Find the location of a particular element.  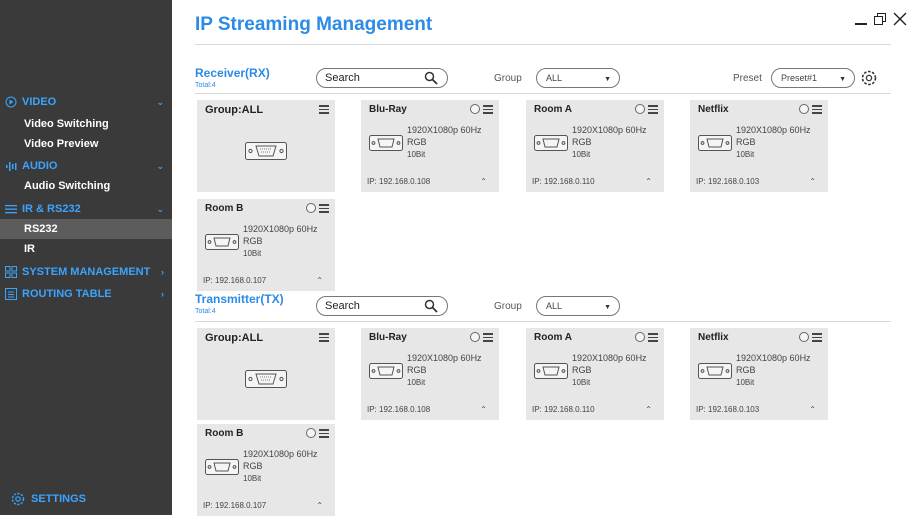

group-card-label: Group:ALL is located at coordinates (234, 338).